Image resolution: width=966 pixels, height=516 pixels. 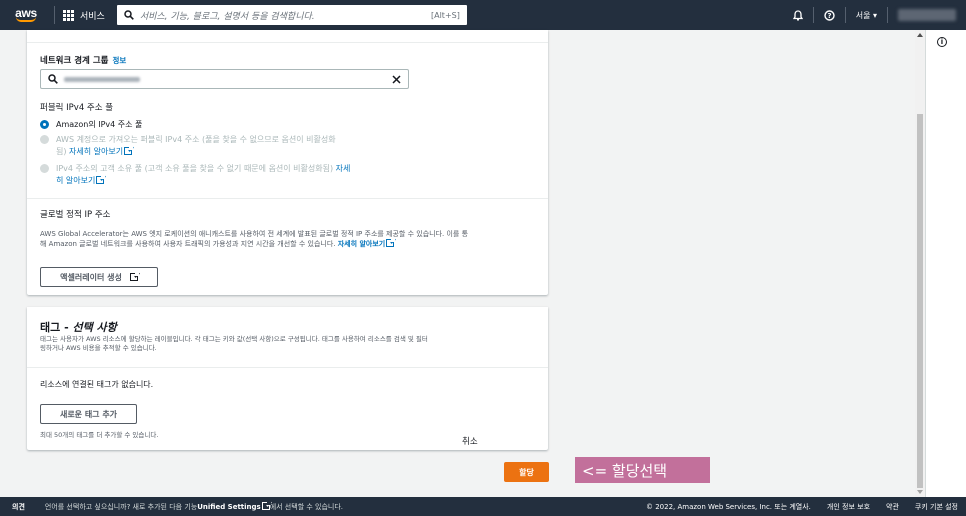 I want to click on create-accelerator-button: 액셀러레이터 생성, so click(x=99, y=277).